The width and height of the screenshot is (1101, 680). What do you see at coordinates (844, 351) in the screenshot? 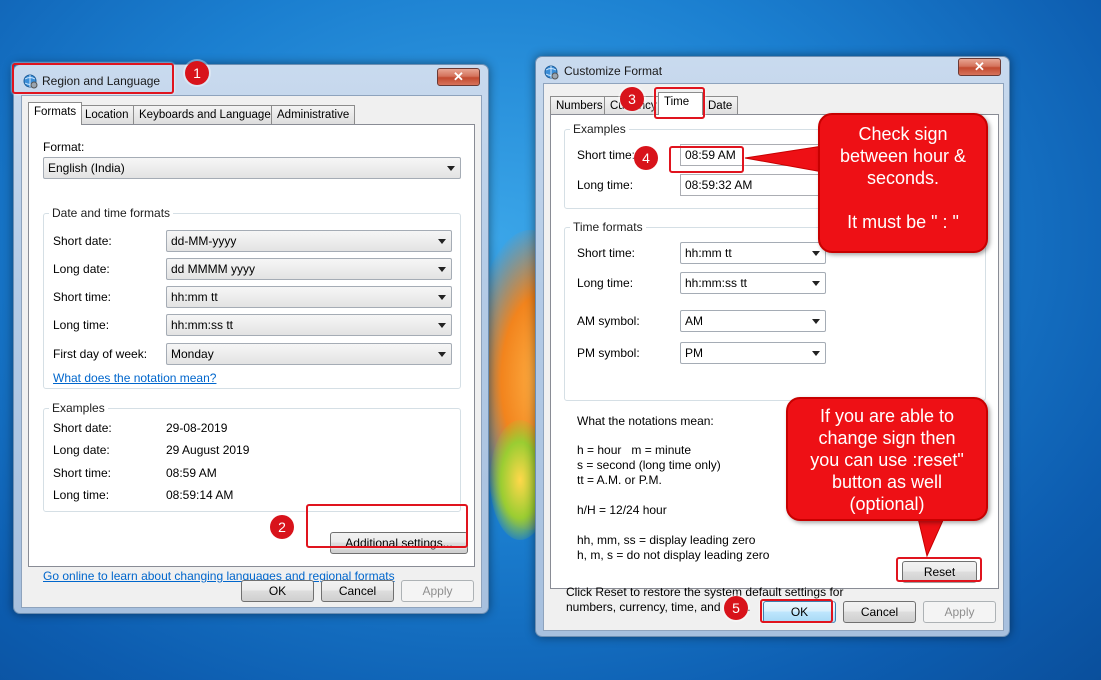
I see `callout-pointer-arrows` at bounding box center [844, 351].